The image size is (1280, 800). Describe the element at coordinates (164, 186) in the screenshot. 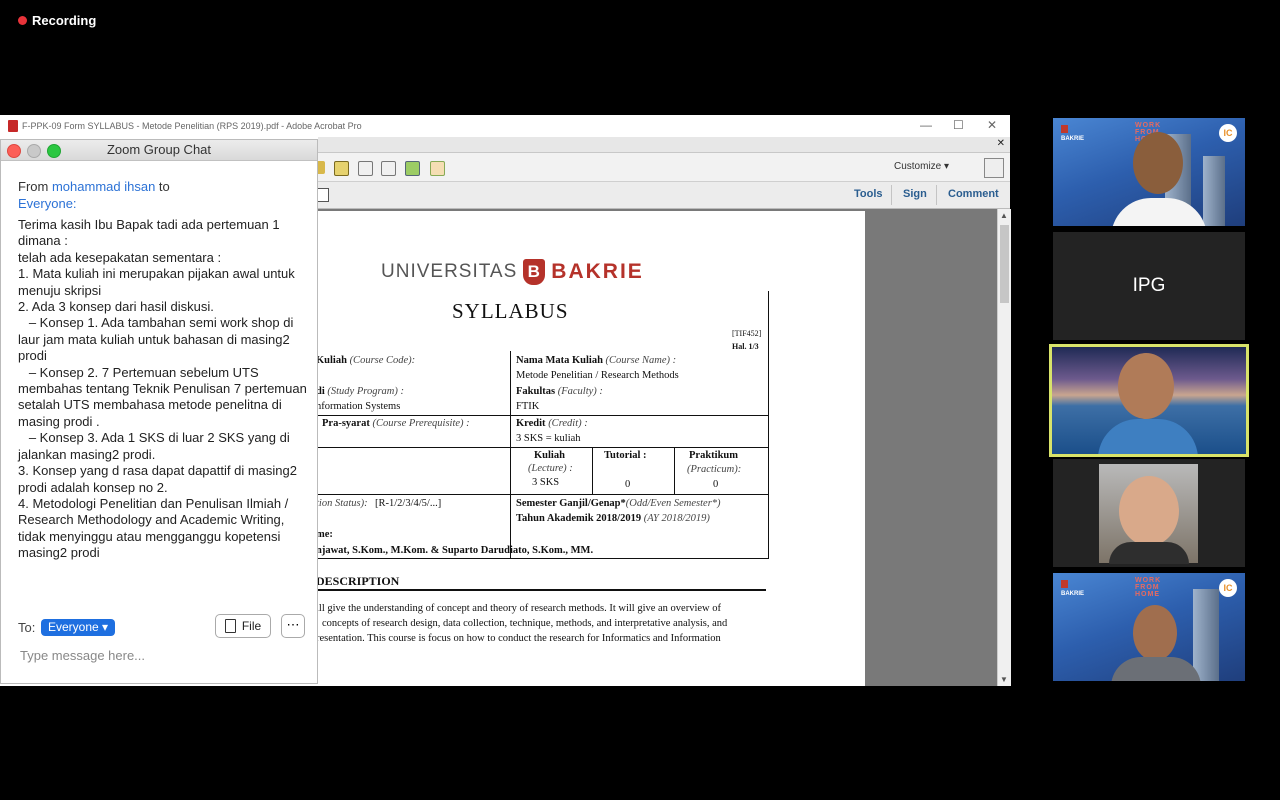

I see `to-word: to` at that location.